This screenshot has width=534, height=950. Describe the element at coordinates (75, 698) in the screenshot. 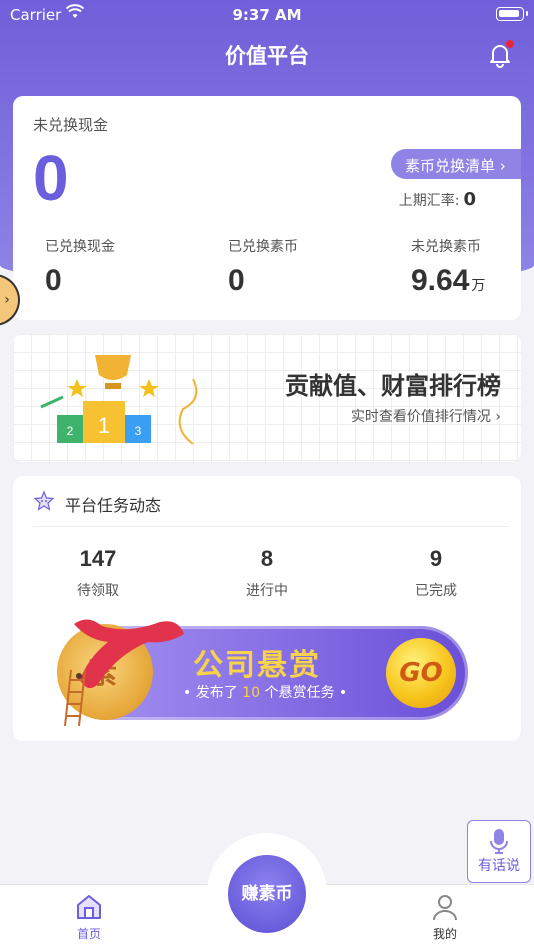

I see `ladder-icon` at that location.